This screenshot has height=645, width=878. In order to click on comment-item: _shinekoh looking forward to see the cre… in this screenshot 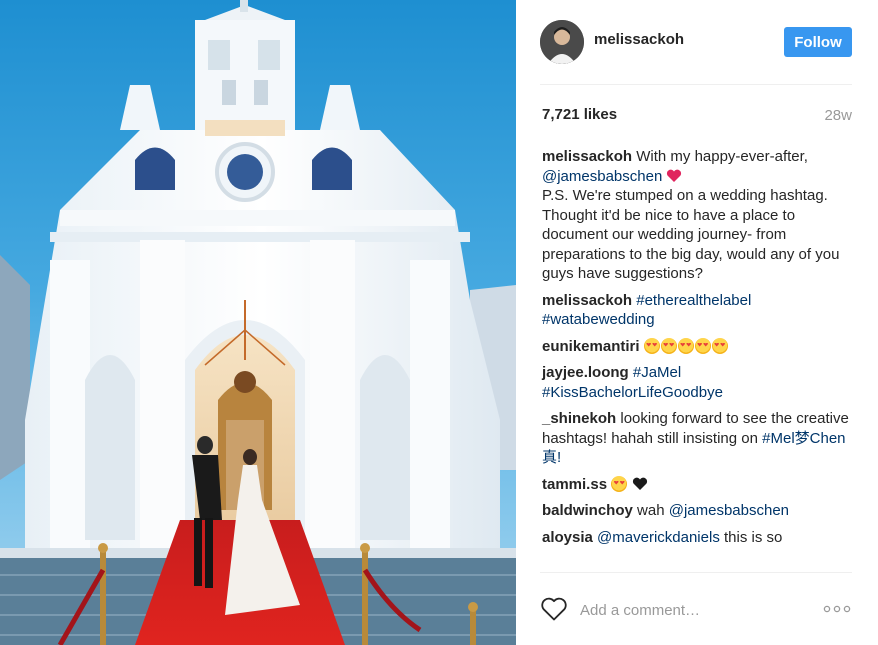, I will do `click(697, 438)`.